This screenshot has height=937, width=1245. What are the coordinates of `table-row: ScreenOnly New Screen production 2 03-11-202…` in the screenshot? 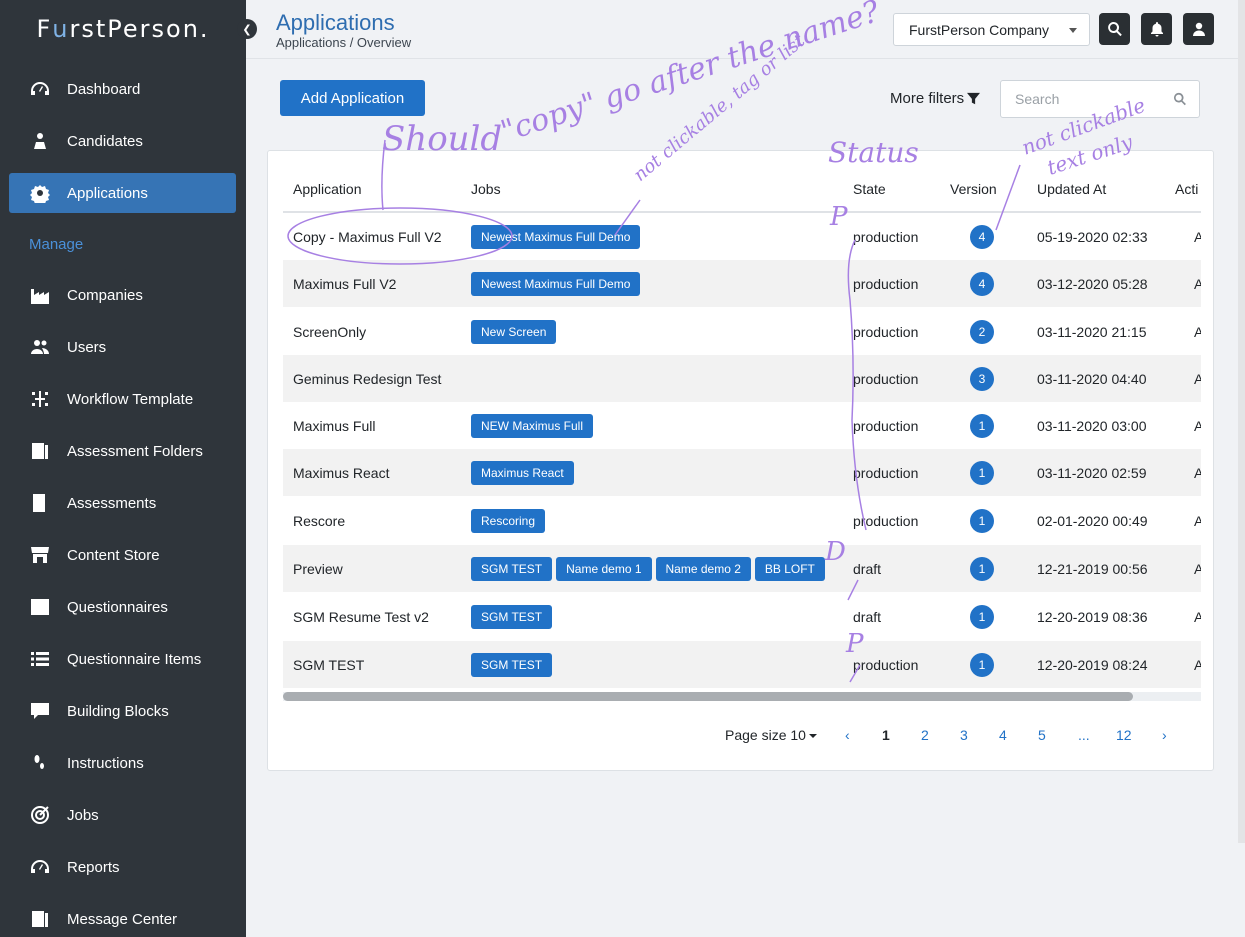 It's located at (742, 331).